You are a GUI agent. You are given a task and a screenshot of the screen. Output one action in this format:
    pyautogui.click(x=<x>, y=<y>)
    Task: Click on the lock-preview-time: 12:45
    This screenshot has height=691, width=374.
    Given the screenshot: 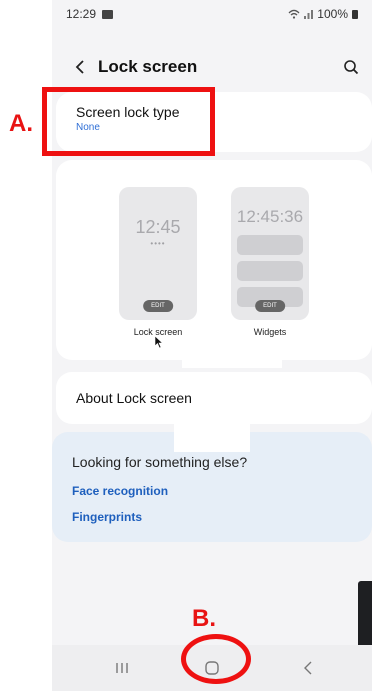 What is the action you would take?
    pyautogui.click(x=158, y=227)
    